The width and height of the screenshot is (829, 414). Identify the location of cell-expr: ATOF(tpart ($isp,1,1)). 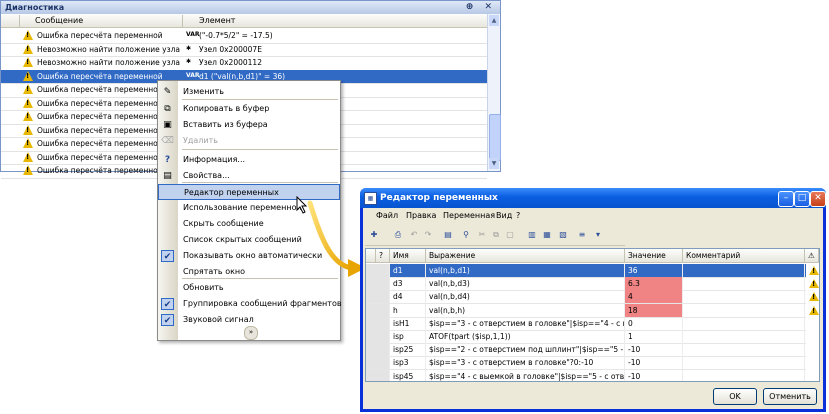
(525, 336).